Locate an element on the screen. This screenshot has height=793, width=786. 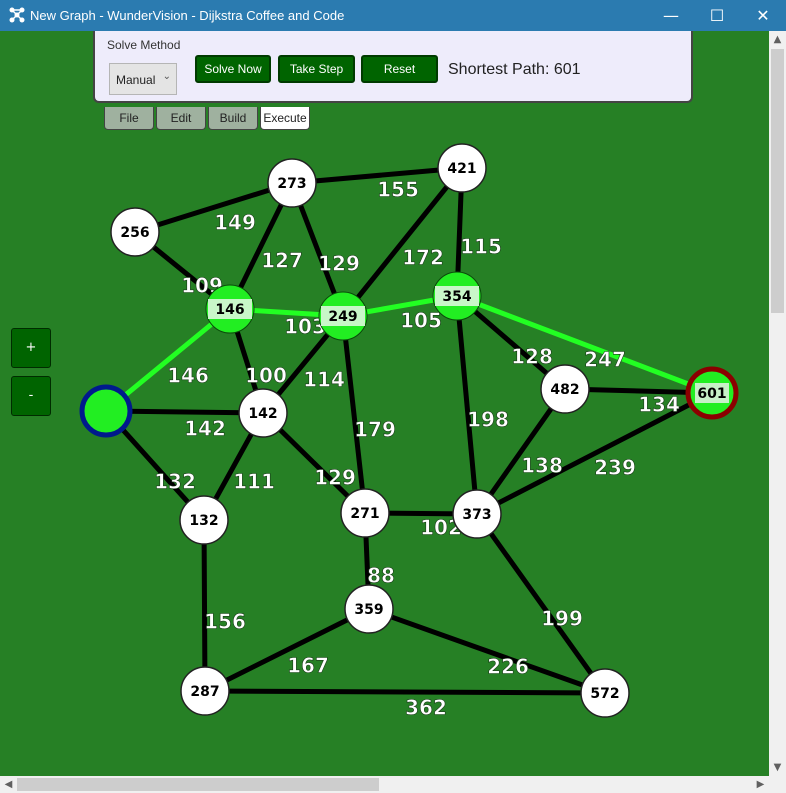
close-button: ✕ is located at coordinates (763, 15).